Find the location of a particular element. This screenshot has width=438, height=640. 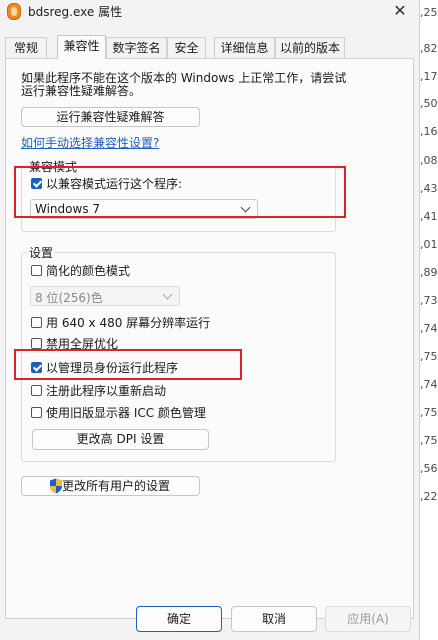

background-value: ,823 is located at coordinates (429, 48).